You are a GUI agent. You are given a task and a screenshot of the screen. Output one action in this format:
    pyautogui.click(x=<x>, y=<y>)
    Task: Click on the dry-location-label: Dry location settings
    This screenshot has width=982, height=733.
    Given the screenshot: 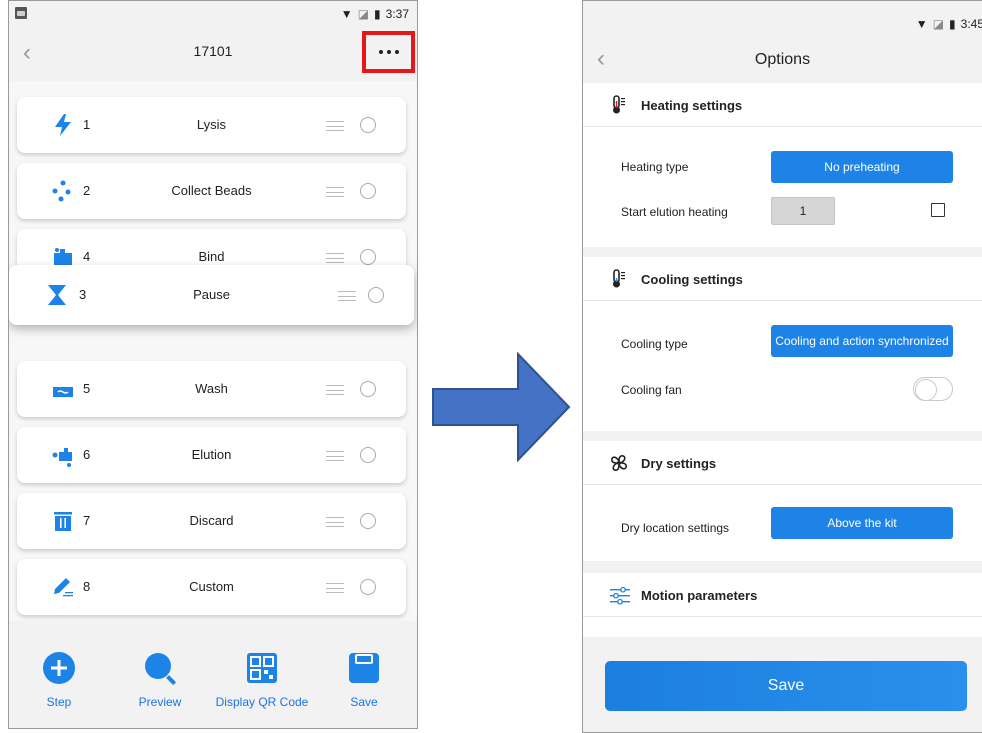 What is the action you would take?
    pyautogui.click(x=675, y=528)
    